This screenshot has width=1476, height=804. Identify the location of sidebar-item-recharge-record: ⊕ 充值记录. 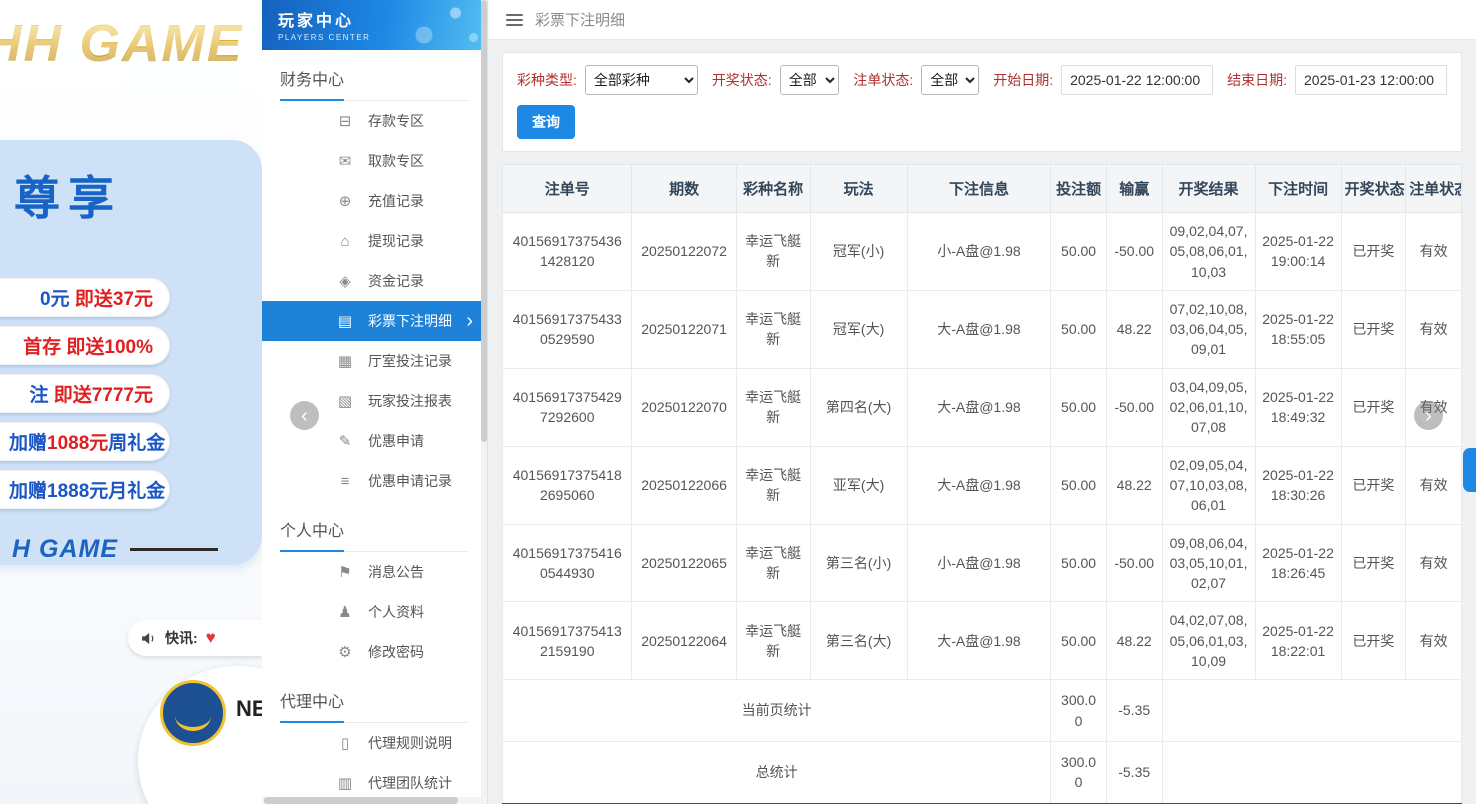
(374, 201).